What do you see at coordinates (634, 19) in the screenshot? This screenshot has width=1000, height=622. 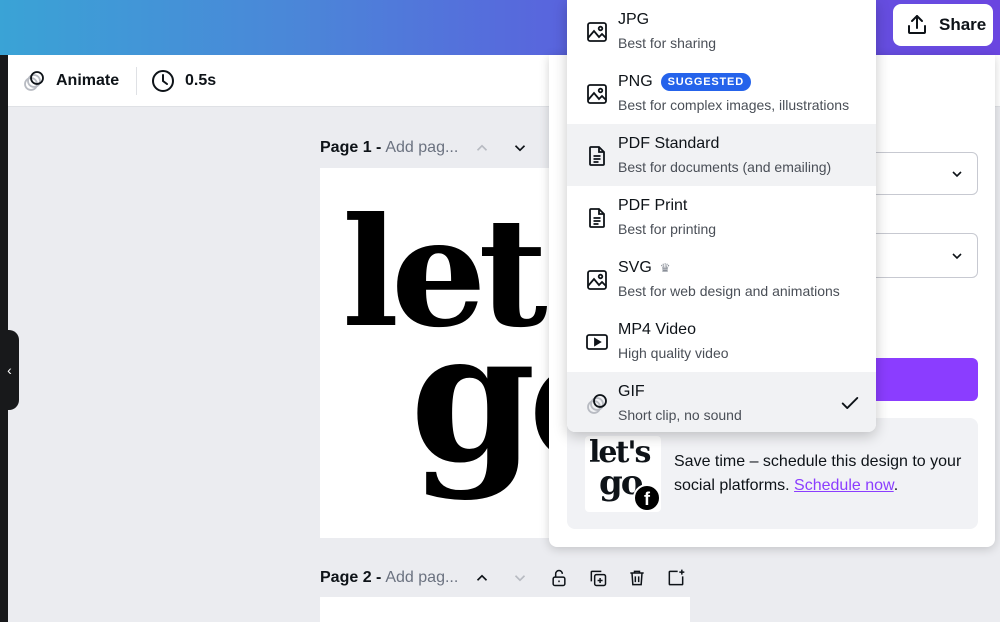 I see `option-title: JPG` at bounding box center [634, 19].